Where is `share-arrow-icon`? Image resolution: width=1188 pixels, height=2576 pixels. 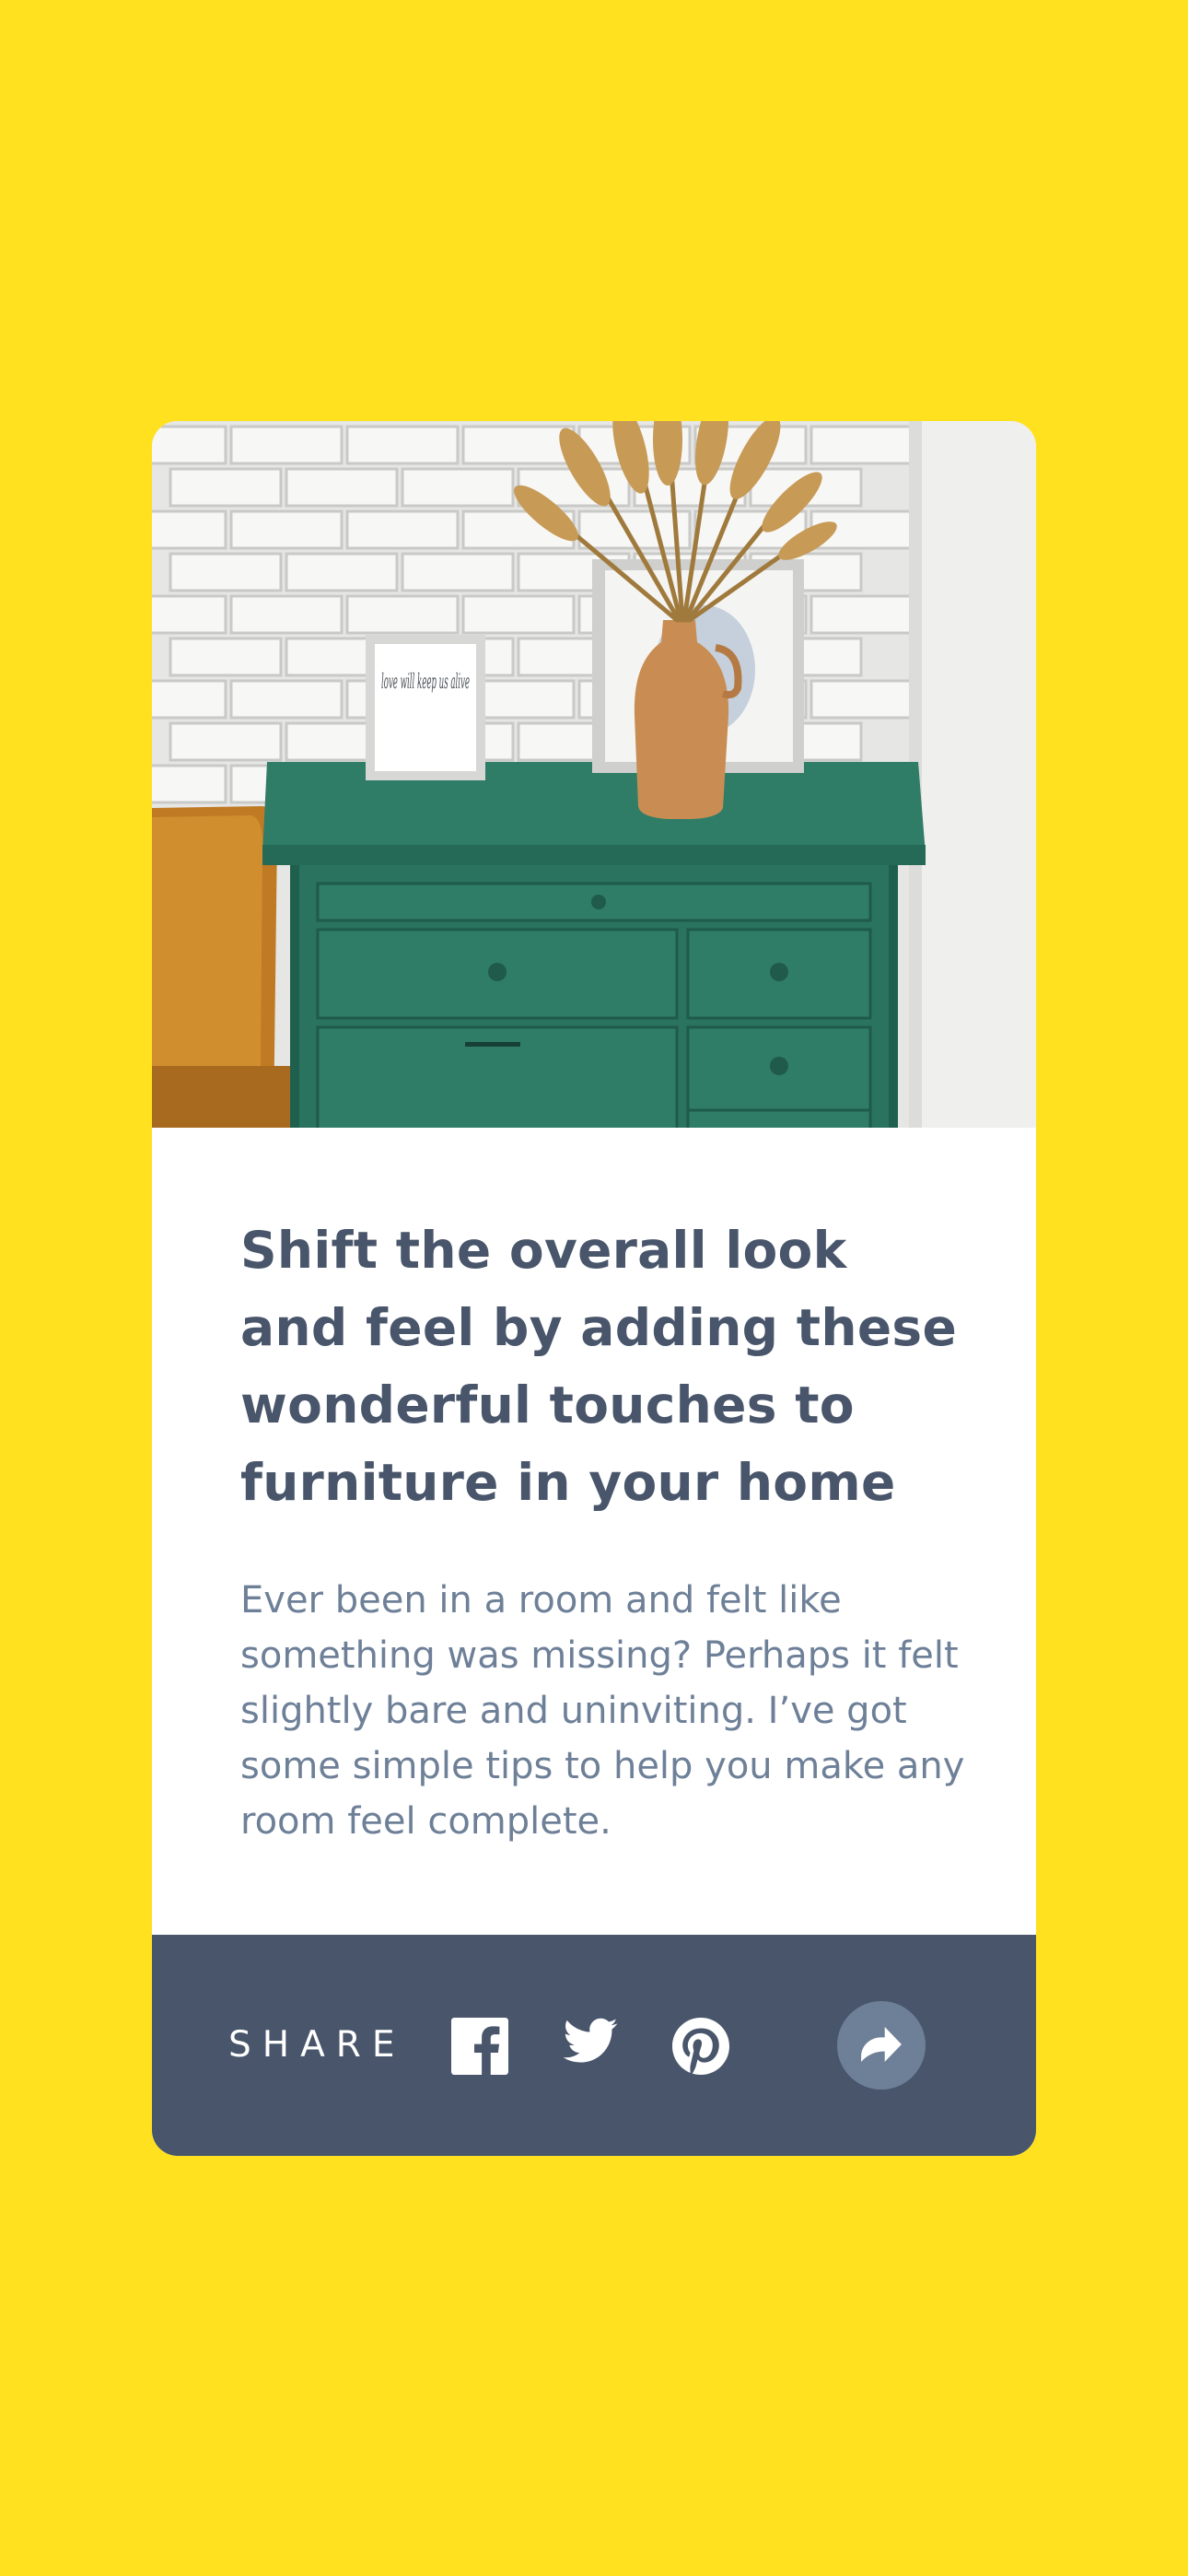
share-arrow-icon is located at coordinates (881, 2044).